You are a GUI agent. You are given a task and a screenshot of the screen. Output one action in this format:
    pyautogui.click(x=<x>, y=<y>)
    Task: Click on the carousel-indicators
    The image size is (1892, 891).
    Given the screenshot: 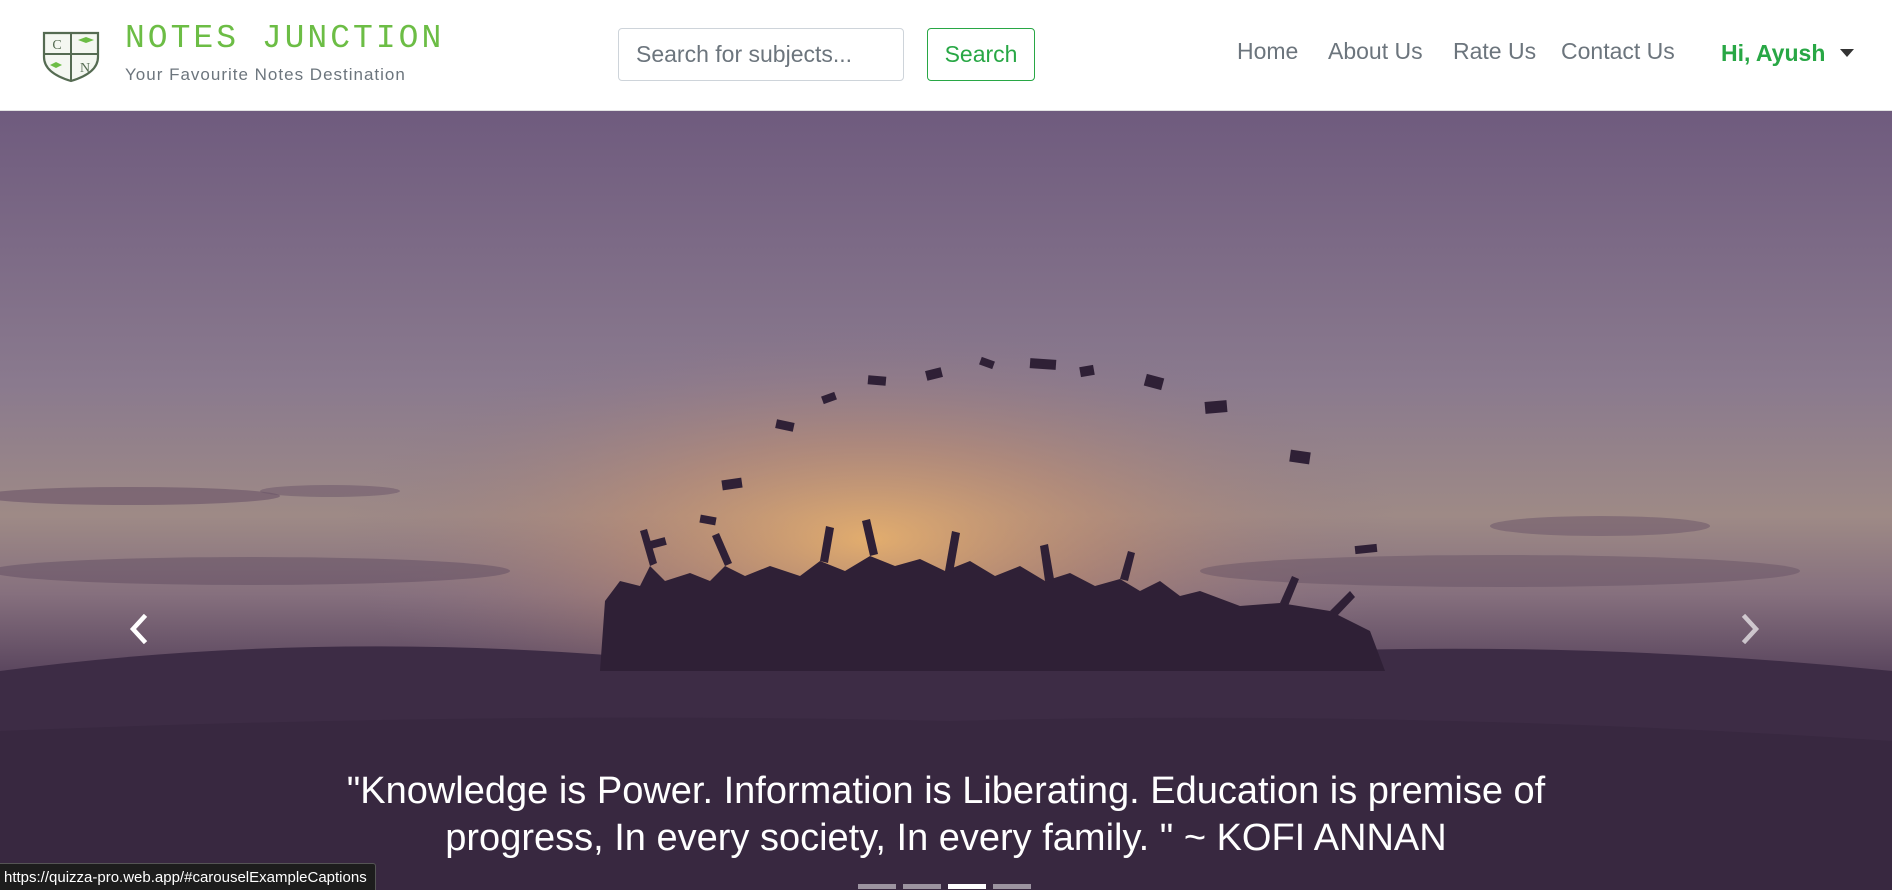 What is the action you would take?
    pyautogui.click(x=944, y=887)
    